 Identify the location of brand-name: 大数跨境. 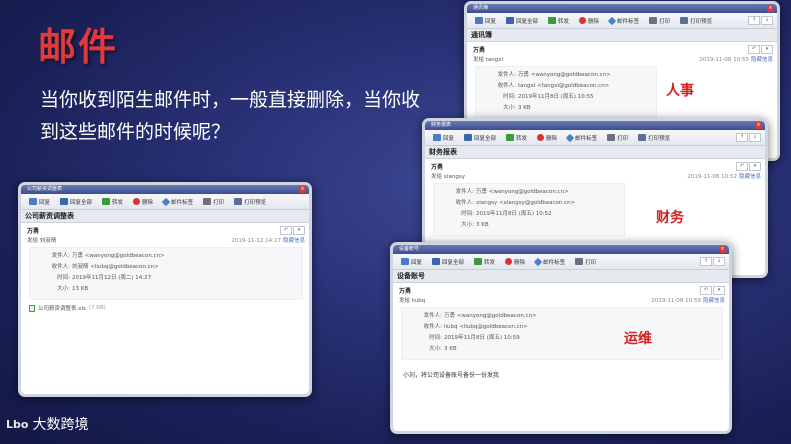
(60, 425).